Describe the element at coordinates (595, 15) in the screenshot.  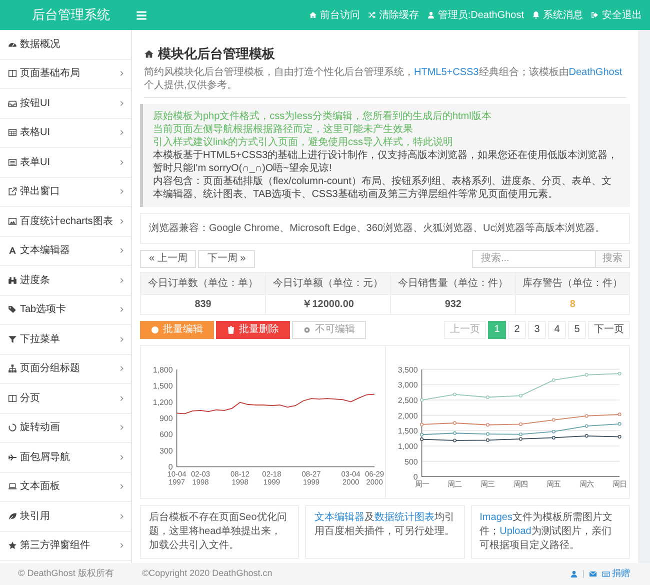
I see `sign-out-icon` at that location.